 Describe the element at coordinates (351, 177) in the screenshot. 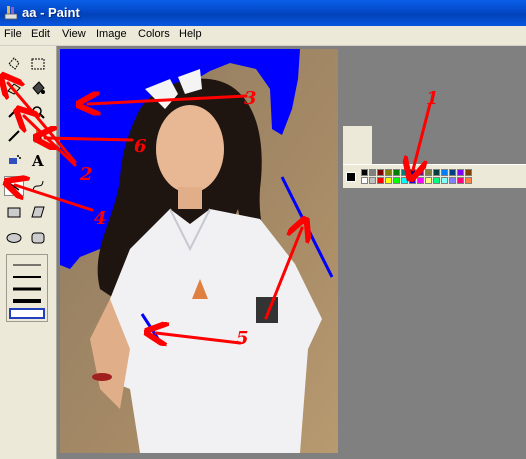

I see `current-colors-indicator` at that location.